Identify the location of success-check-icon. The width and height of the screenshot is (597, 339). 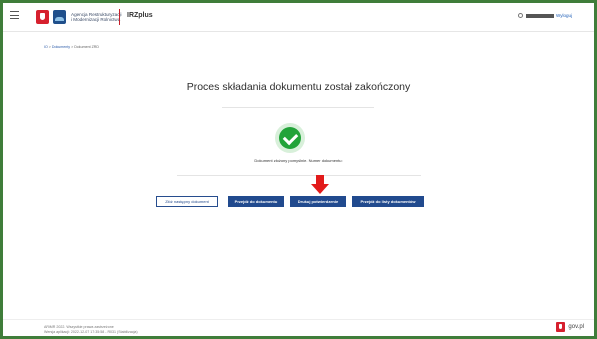
(290, 138).